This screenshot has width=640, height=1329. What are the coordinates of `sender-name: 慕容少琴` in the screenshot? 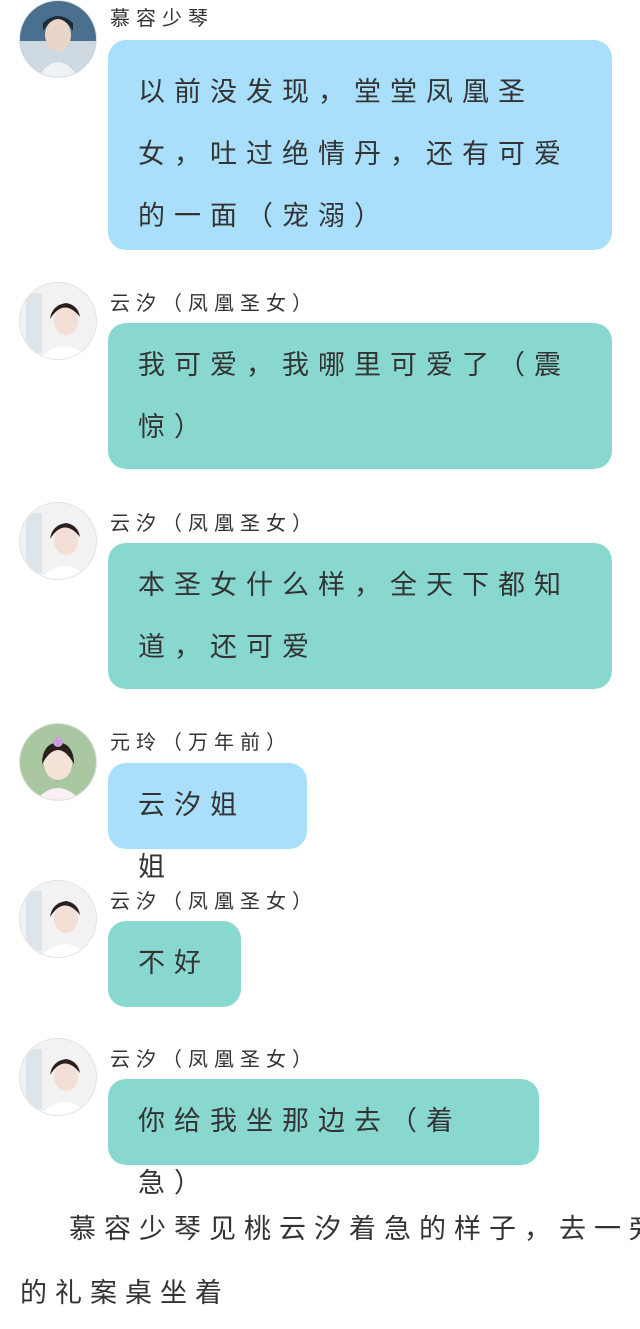 It's located at (162, 18).